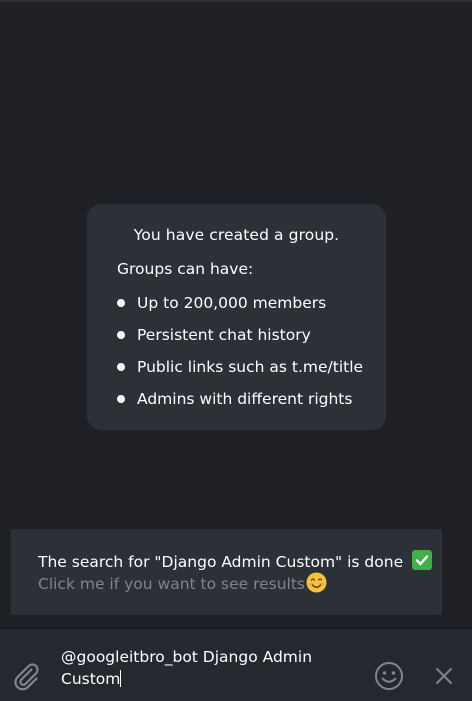 This screenshot has height=701, width=472. I want to click on message-input: @googleitbro_bot Django Admin Custom, so click(206, 668).